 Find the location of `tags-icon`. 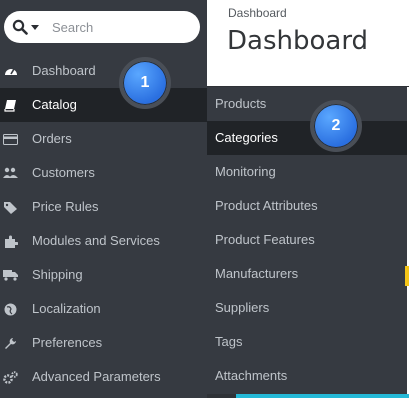

tags-icon is located at coordinates (10, 207).